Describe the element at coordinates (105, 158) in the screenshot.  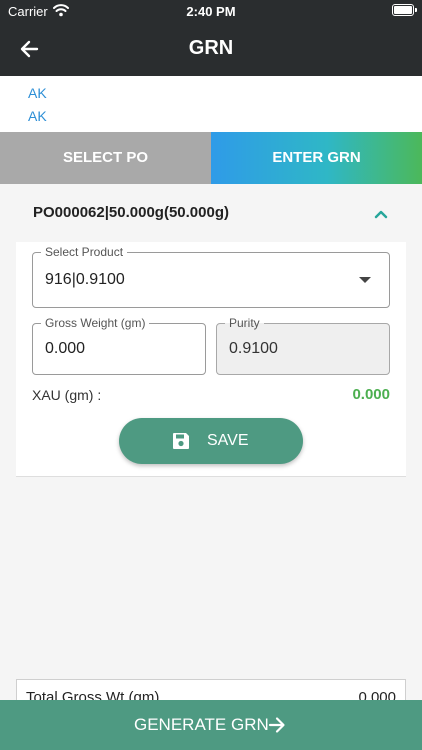
I see `tab-select-po: SELECT PO` at that location.